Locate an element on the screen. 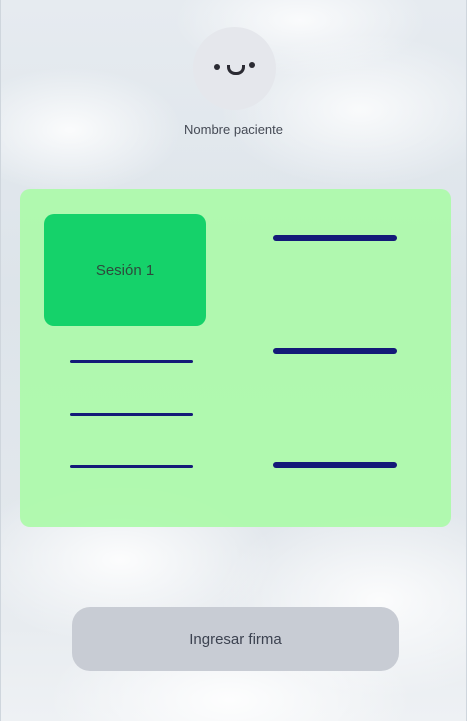  session-tile: Sesión 1 is located at coordinates (125, 270).